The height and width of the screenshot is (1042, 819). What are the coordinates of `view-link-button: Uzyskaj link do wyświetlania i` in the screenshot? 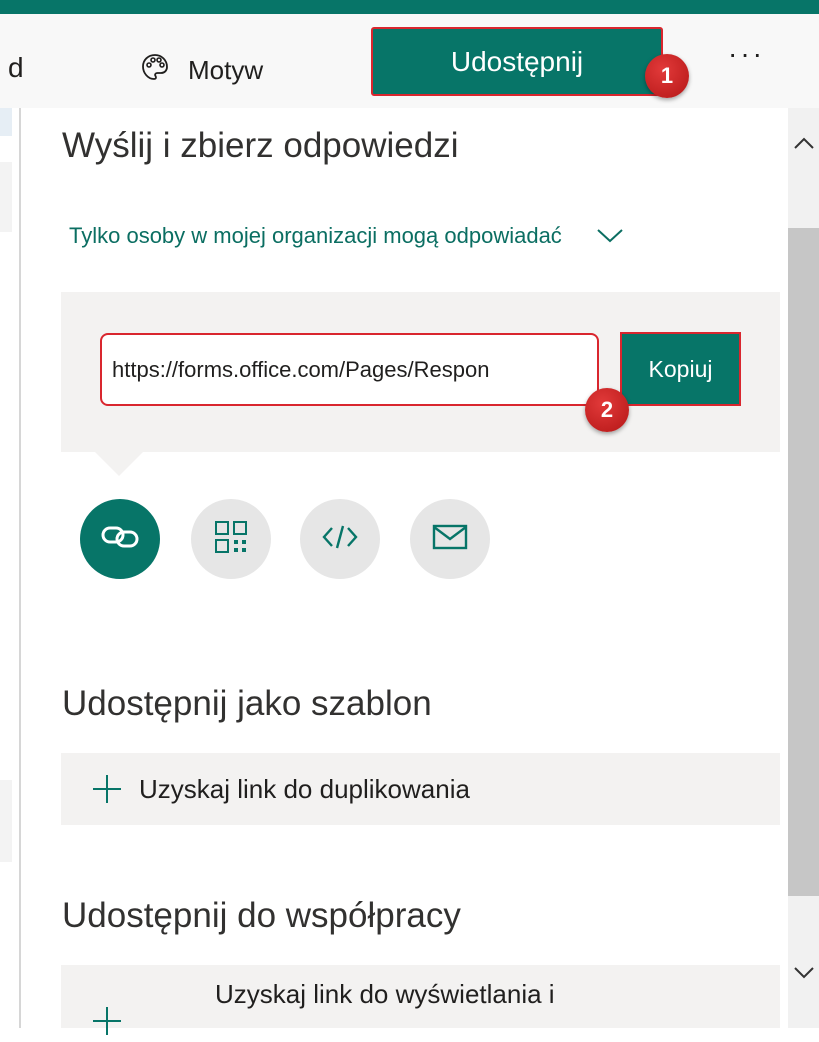 It's located at (420, 1000).